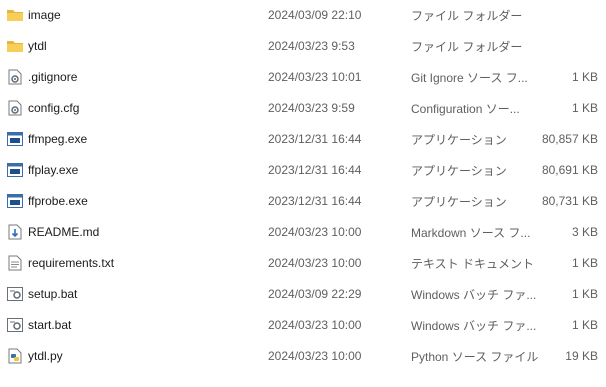 The width and height of the screenshot is (606, 387). I want to click on file-name: config.cfg, so click(54, 108).